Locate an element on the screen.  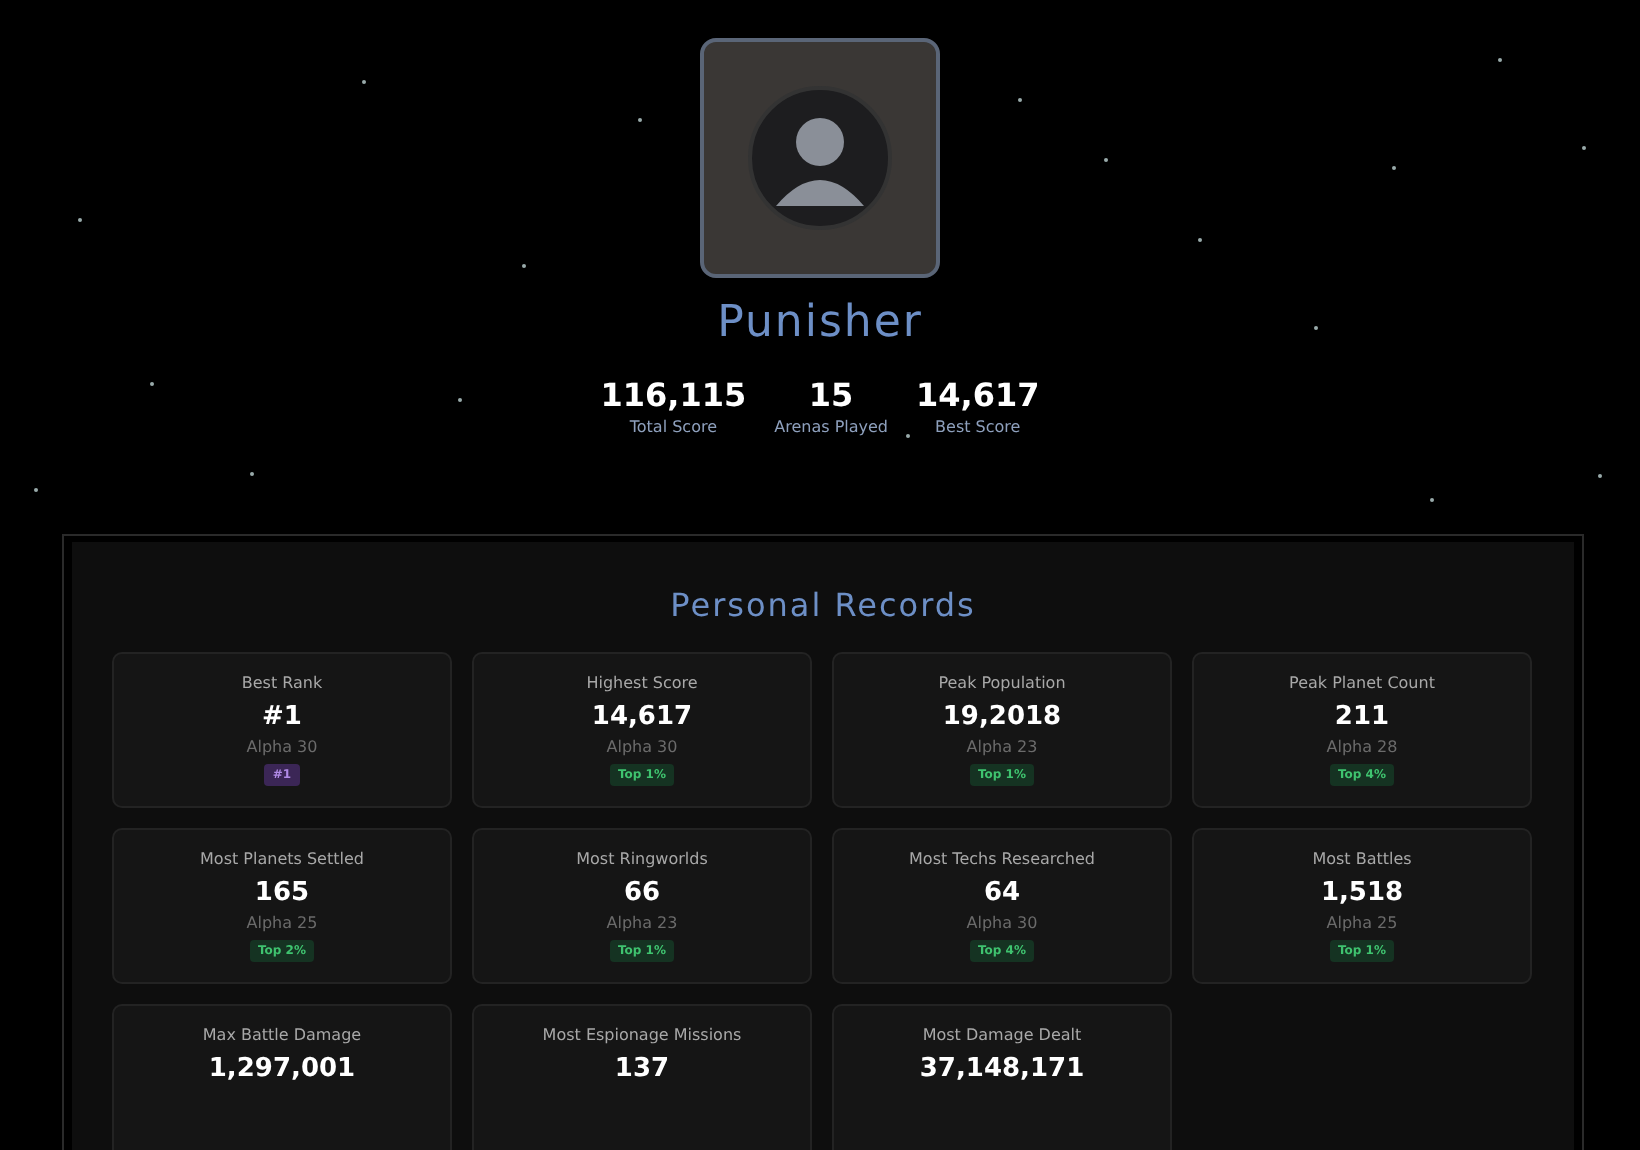
stat-label: Arenas Played is located at coordinates (831, 427).